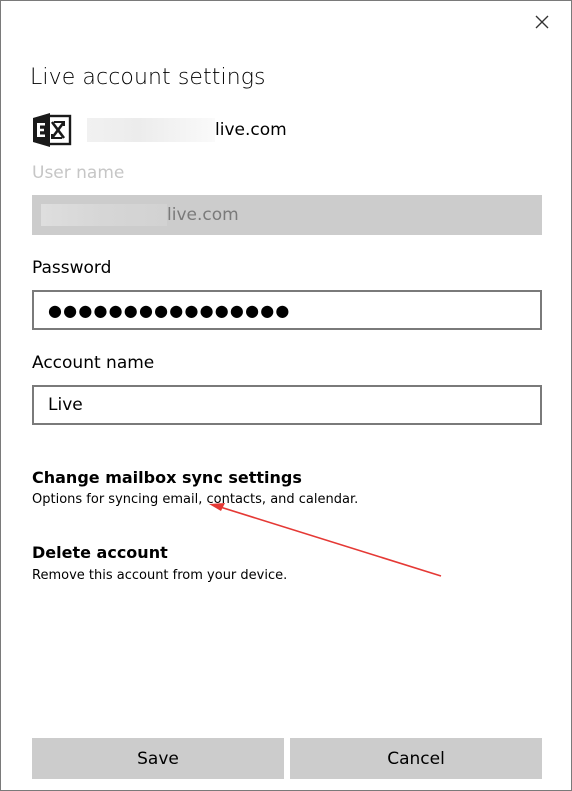 The image size is (572, 791). Describe the element at coordinates (104, 215) in the screenshot. I see `user-name-redacted` at that location.